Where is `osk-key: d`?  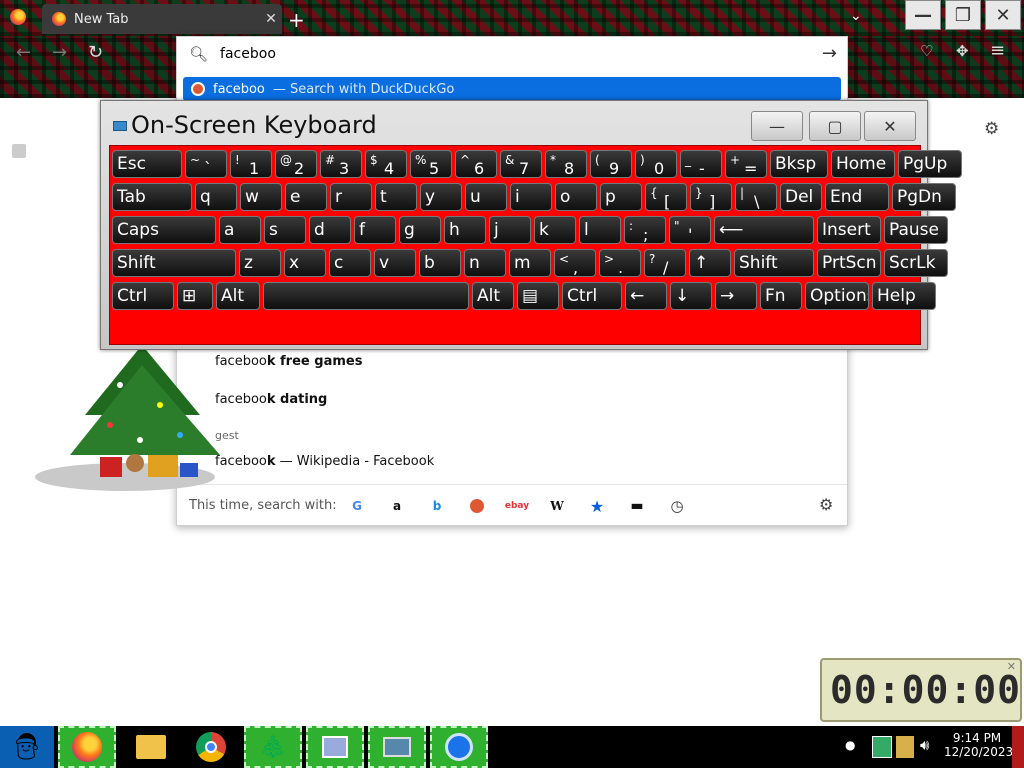
osk-key: d is located at coordinates (330, 230).